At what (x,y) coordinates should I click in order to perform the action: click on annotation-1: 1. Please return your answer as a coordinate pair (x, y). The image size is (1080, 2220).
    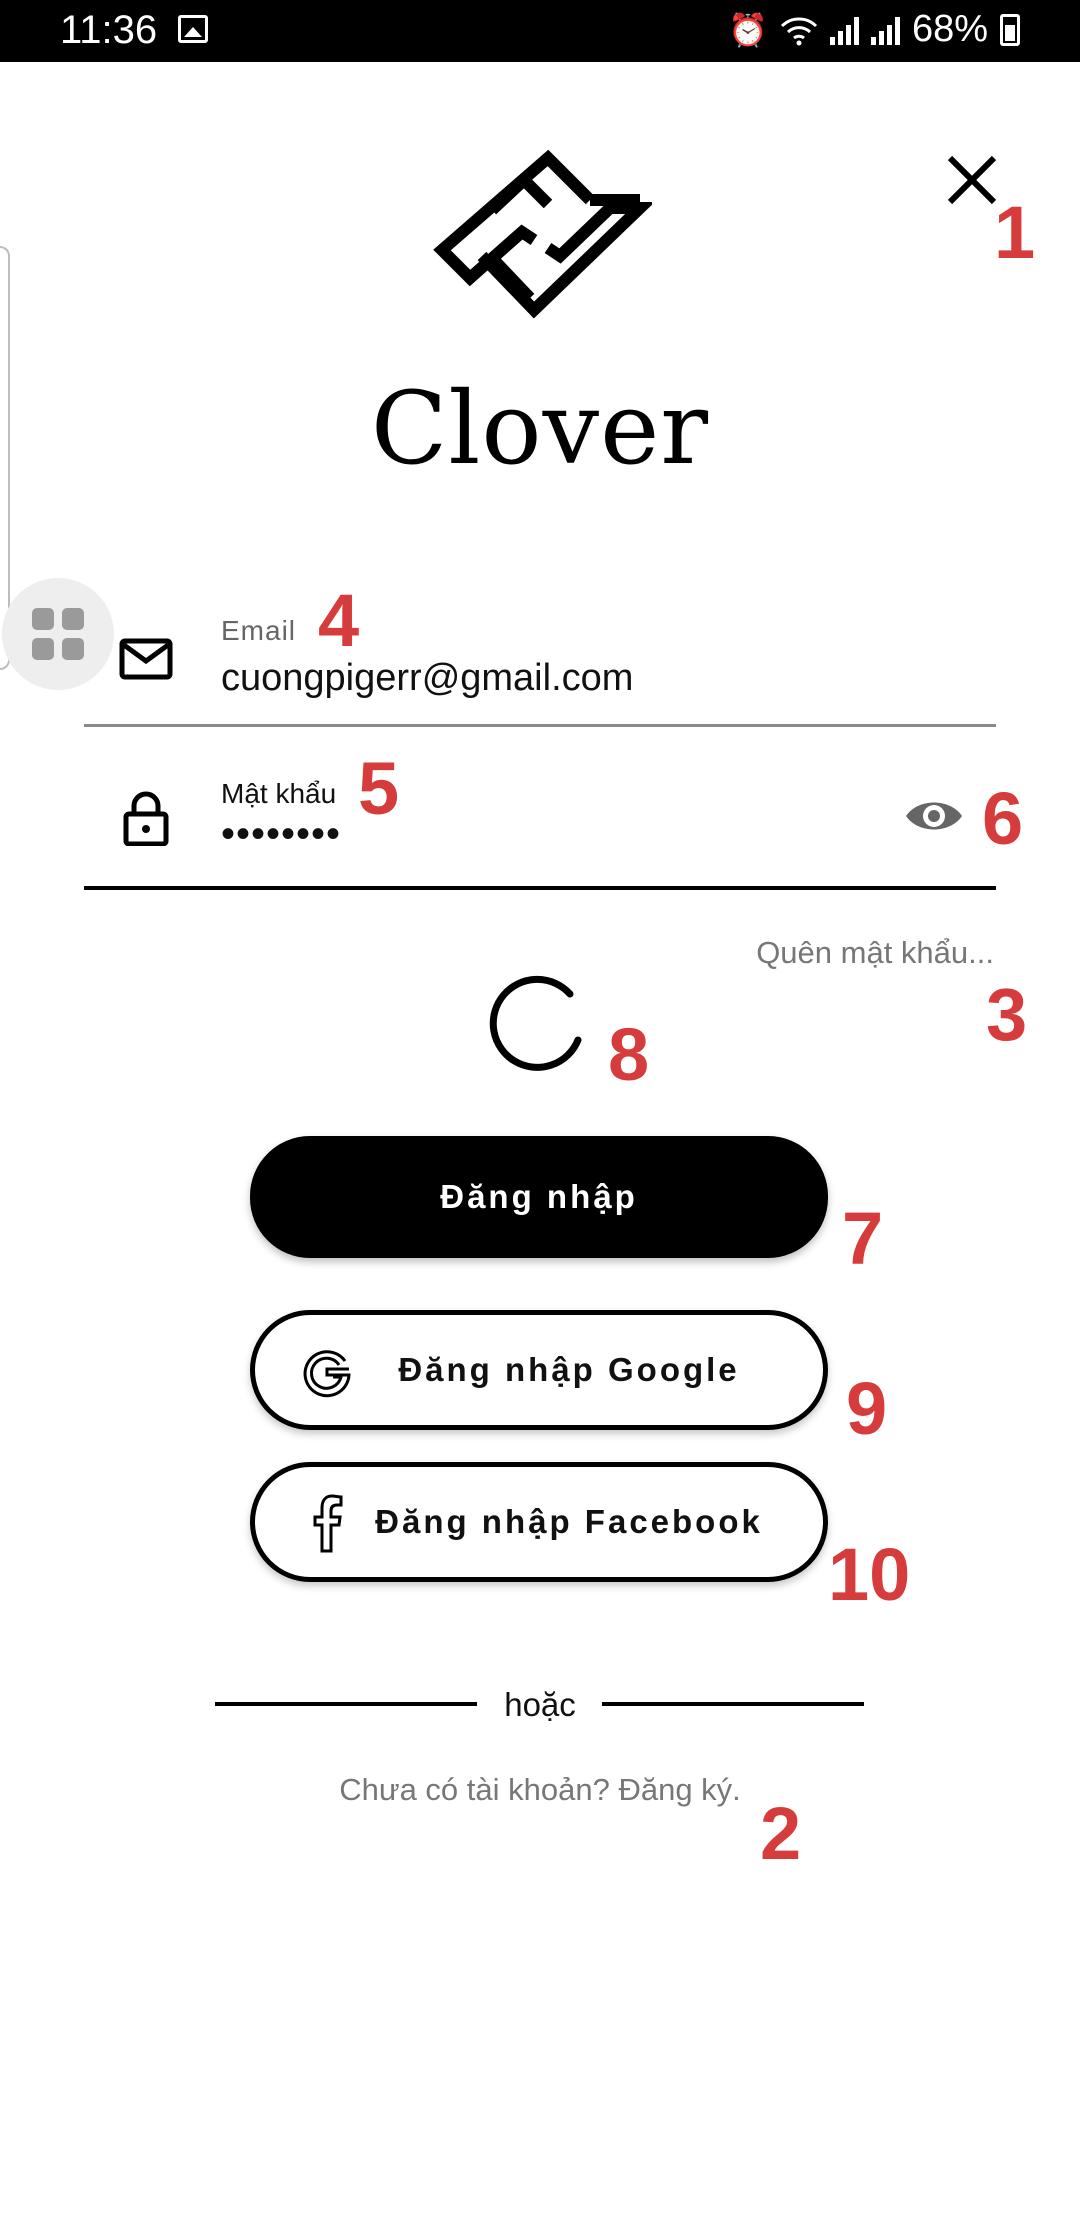
    Looking at the image, I should click on (1015, 232).